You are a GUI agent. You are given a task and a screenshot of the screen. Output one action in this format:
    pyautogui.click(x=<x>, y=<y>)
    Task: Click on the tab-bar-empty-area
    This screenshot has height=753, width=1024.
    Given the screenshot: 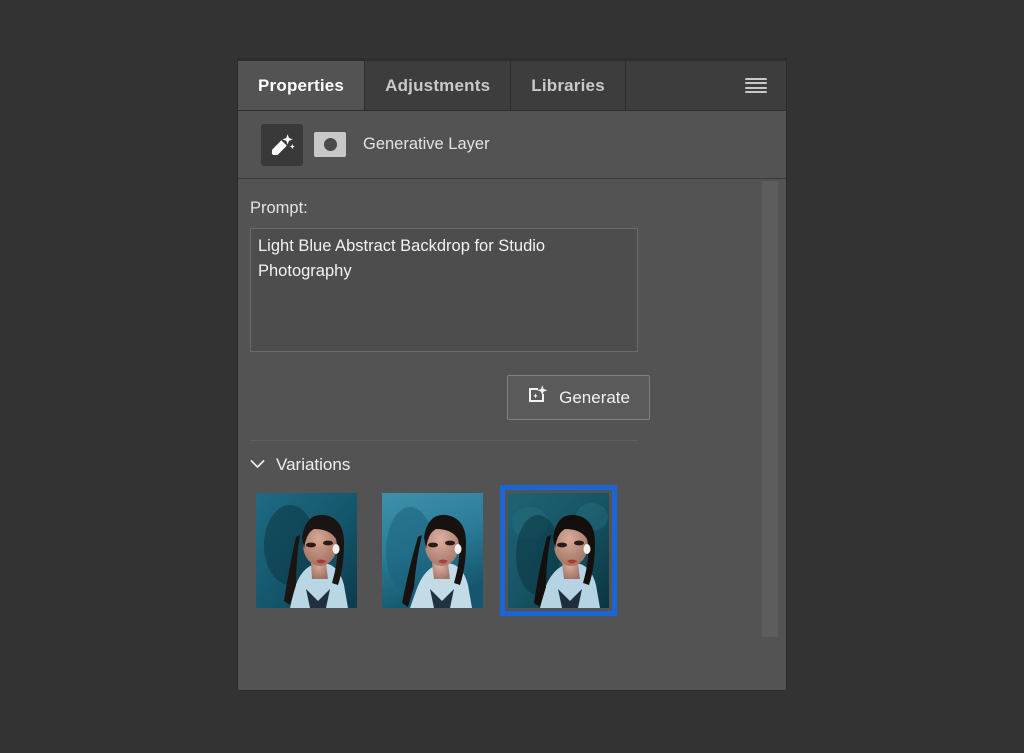 What is the action you would take?
    pyautogui.click(x=705, y=85)
    